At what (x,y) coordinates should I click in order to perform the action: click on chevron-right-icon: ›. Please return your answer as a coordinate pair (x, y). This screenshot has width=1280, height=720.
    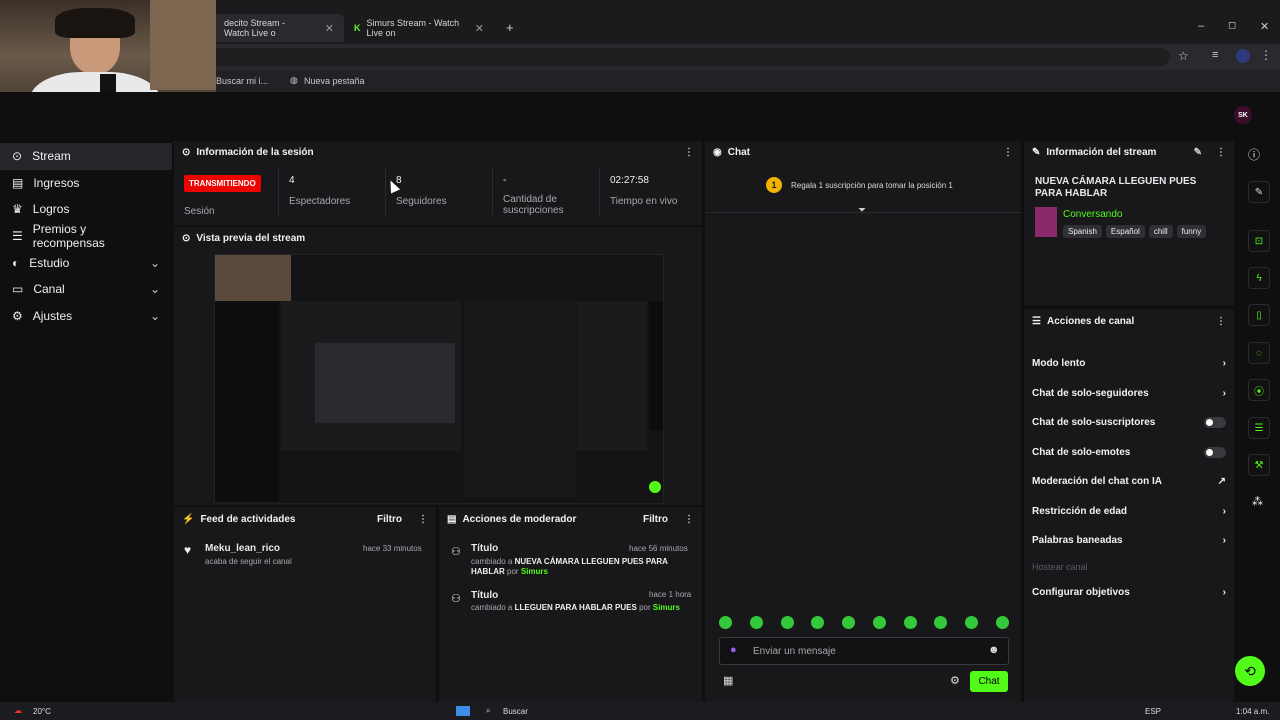
    Looking at the image, I should click on (1224, 541).